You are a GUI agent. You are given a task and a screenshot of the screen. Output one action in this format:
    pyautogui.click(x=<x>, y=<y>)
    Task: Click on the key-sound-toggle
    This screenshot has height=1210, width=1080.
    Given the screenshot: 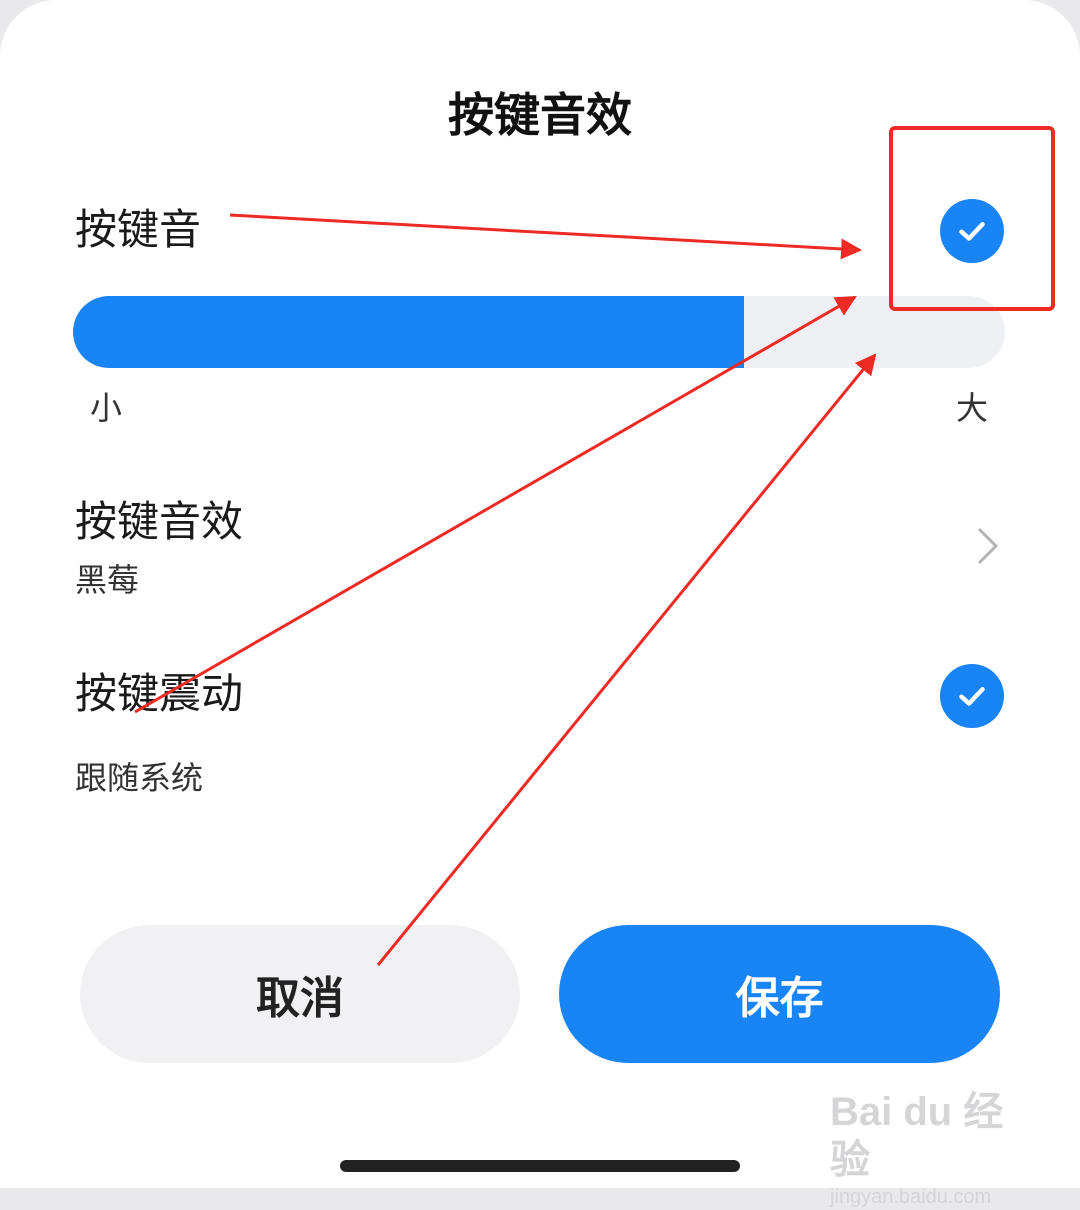 What is the action you would take?
    pyautogui.click(x=972, y=231)
    